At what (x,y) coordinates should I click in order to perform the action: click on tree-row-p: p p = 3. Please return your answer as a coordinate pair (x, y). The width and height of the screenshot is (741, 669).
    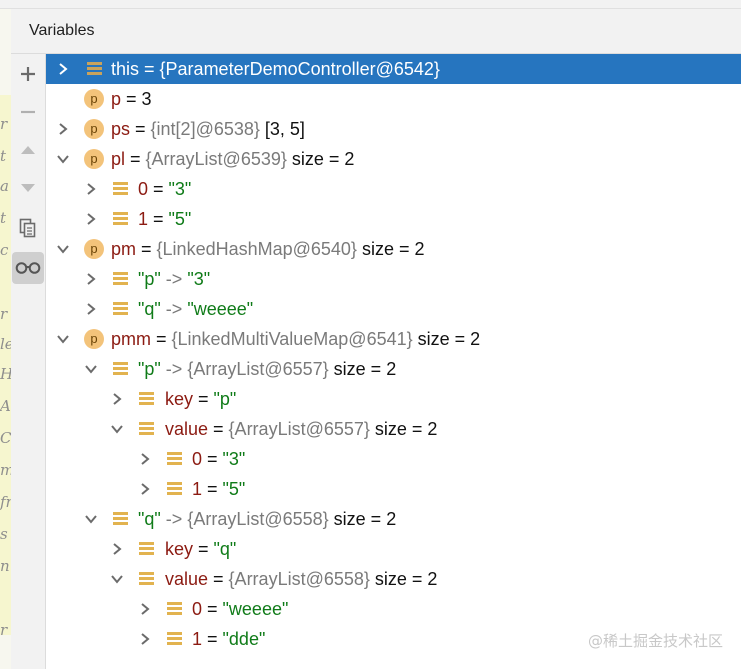
    Looking at the image, I should click on (393, 99).